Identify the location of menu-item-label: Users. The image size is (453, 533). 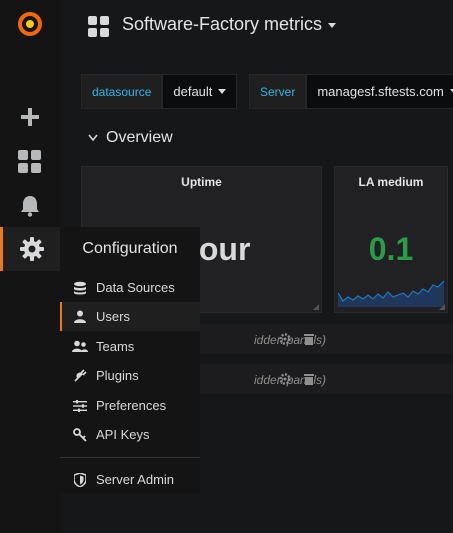
(113, 316).